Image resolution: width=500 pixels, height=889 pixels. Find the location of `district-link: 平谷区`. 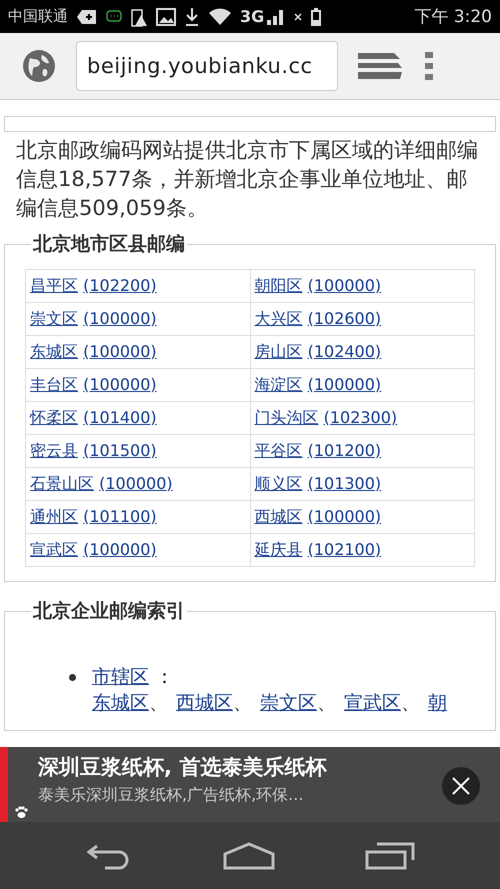

district-link: 平谷区 is located at coordinates (278, 450).